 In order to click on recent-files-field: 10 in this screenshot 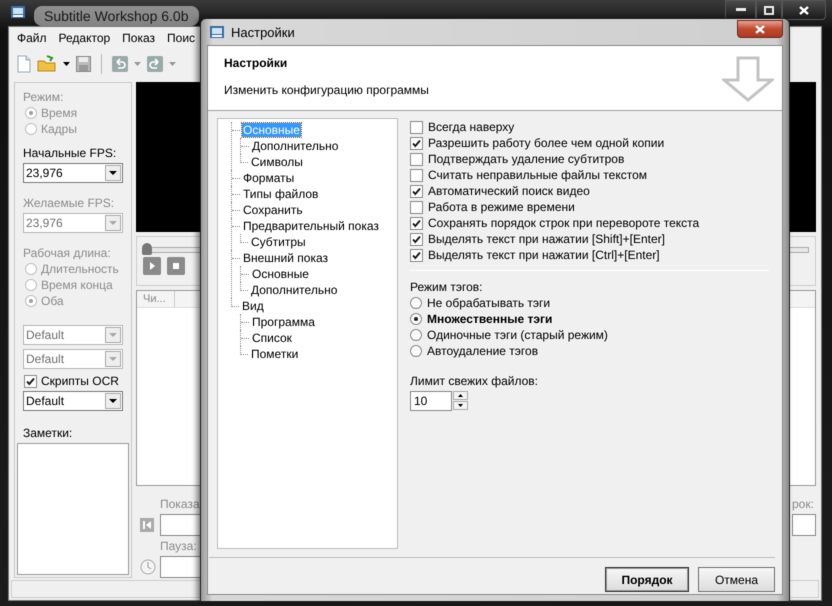, I will do `click(431, 401)`.